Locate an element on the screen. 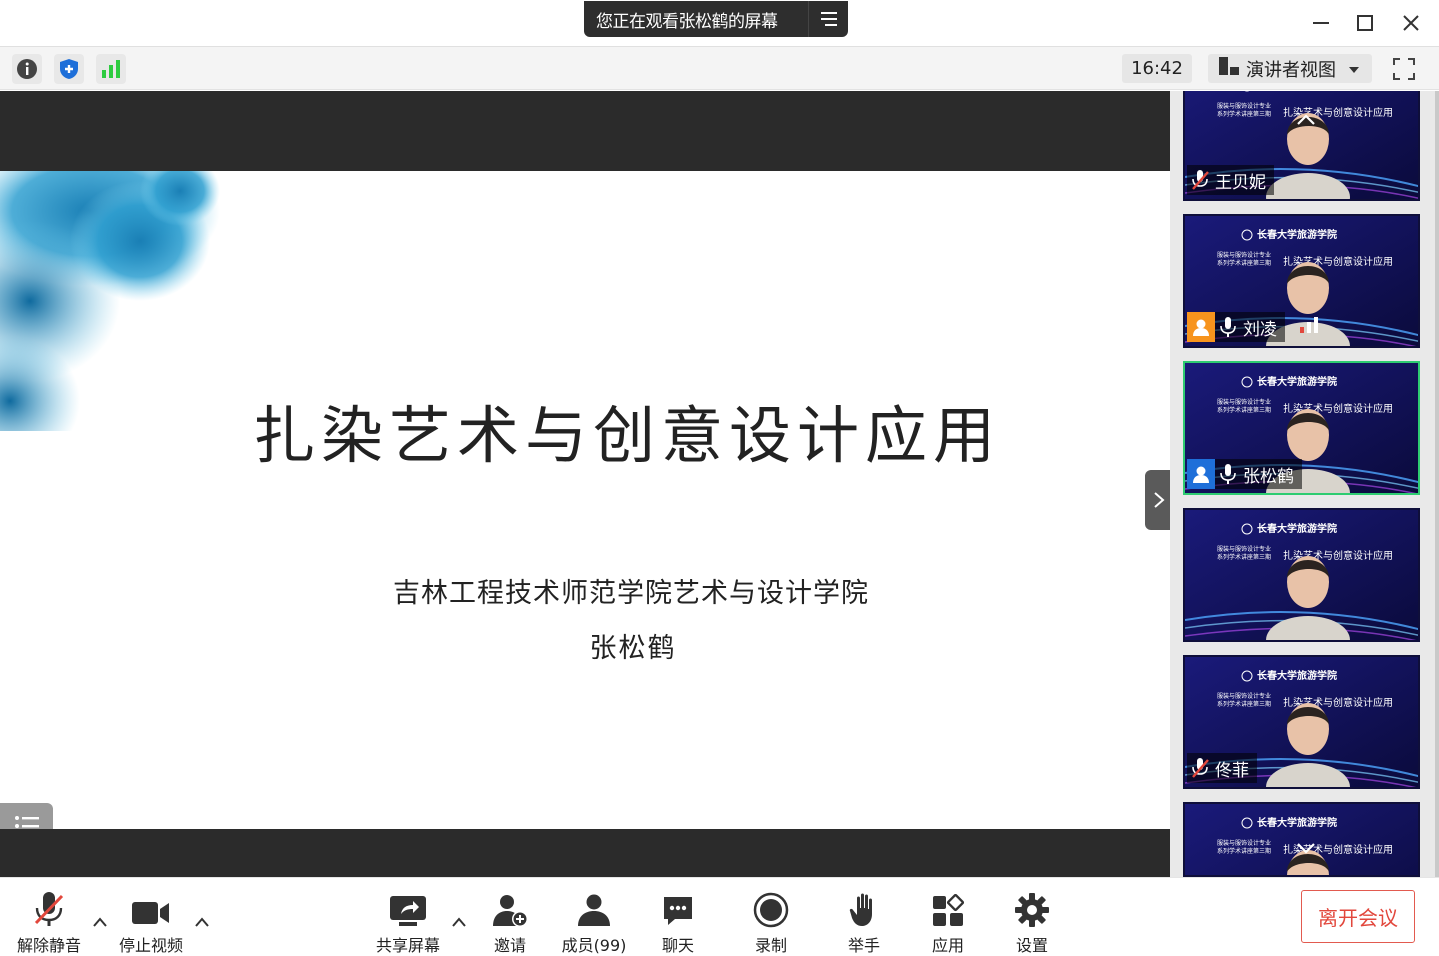 This screenshot has height=956, width=1439. unmute-label: 解除静音 is located at coordinates (48, 945).